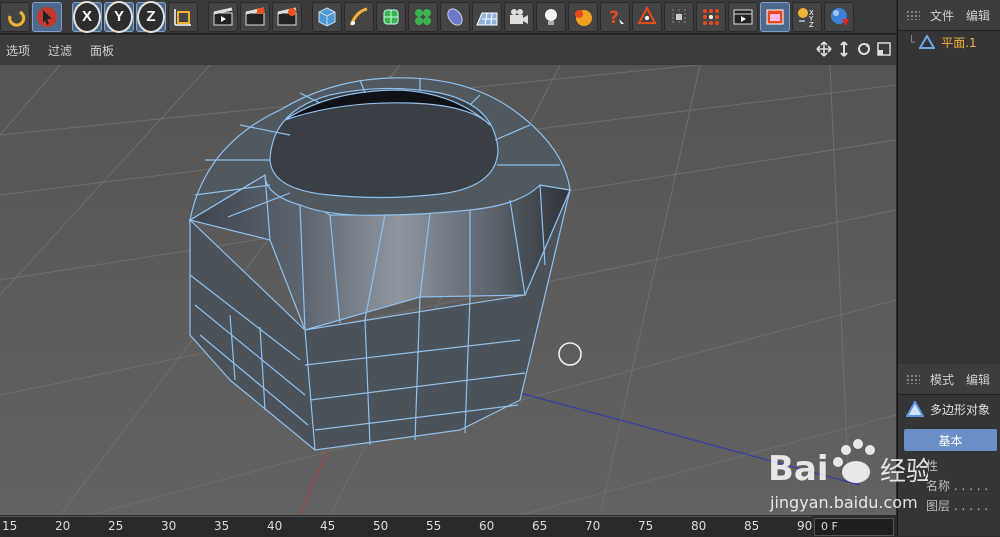 The width and height of the screenshot is (1000, 537). I want to click on timeline-tick-label: 55, so click(434, 526).